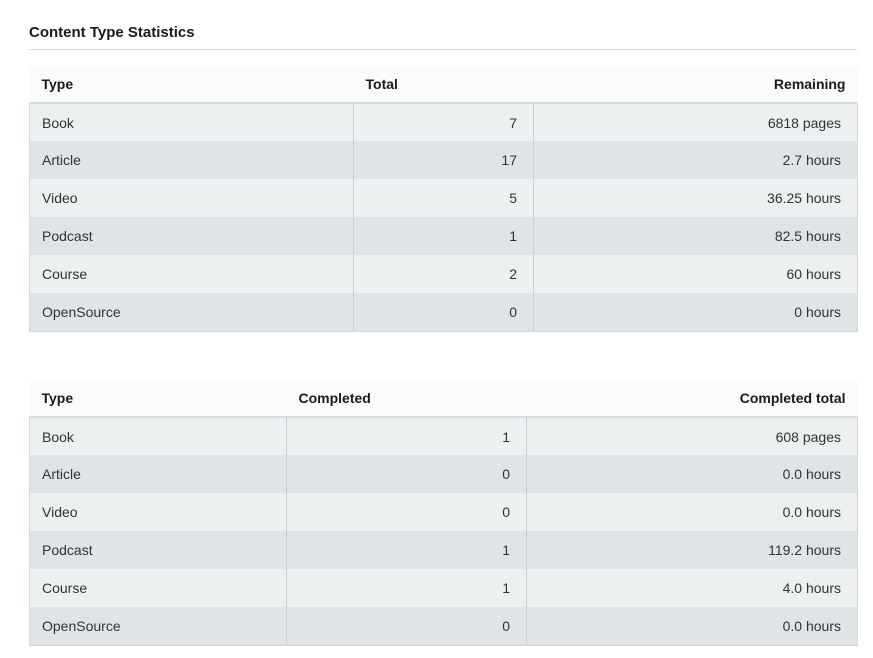 This screenshot has height=658, width=873. I want to click on column-header-completed: Completed, so click(406, 399).